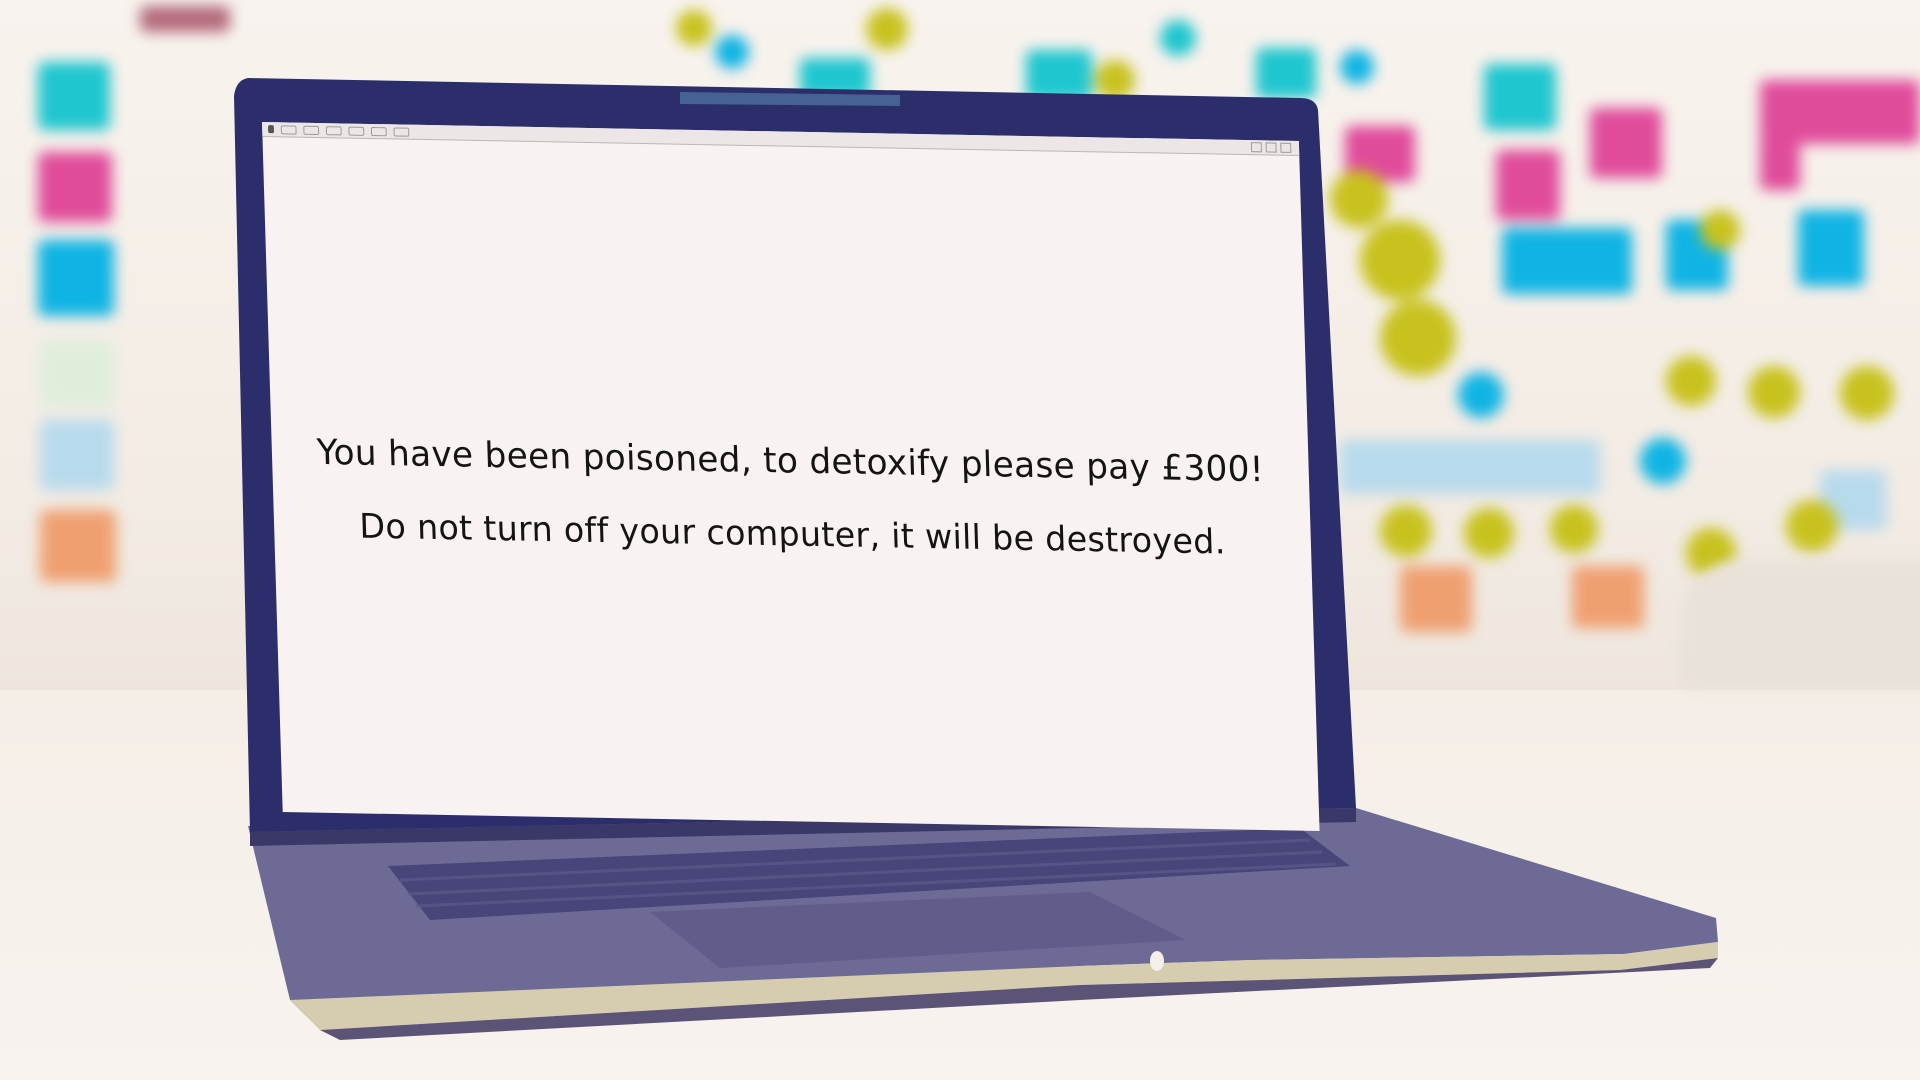 This screenshot has width=1920, height=1080. I want to click on file-icon, so click(311, 130).